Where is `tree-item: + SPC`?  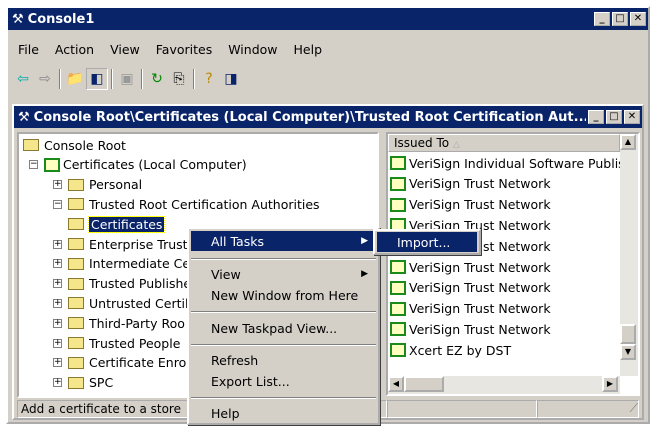
tree-item: + SPC is located at coordinates (83, 383).